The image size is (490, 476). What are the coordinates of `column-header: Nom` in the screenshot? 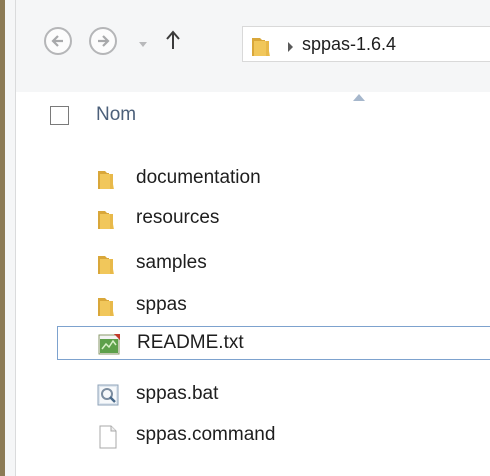 It's located at (253, 117).